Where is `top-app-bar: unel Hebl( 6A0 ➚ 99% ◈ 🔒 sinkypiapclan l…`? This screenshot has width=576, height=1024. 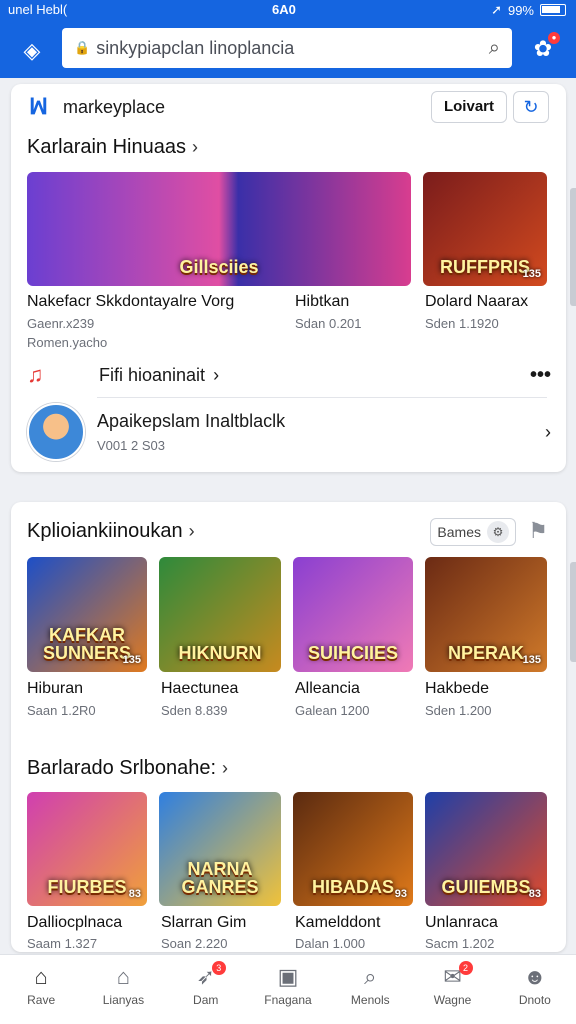
top-app-bar: unel Hebl( 6A0 ➚ 99% ◈ 🔒 sinkypiapclan l… is located at coordinates (288, 39).